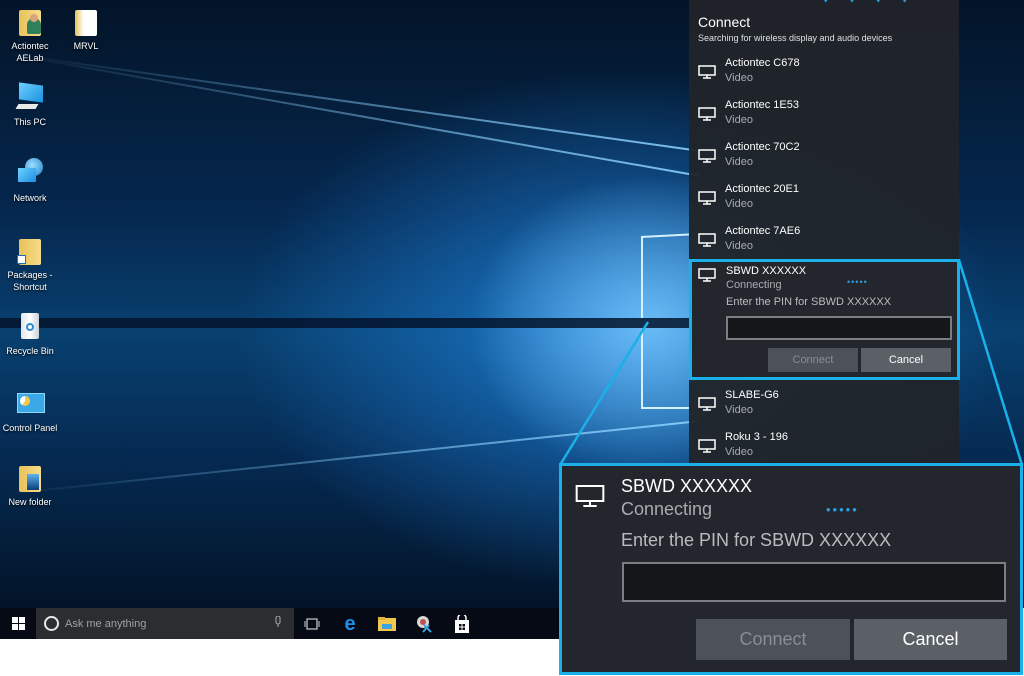 The width and height of the screenshot is (1024, 676). Describe the element at coordinates (30, 326) in the screenshot. I see `recycle-bin-icon` at that location.